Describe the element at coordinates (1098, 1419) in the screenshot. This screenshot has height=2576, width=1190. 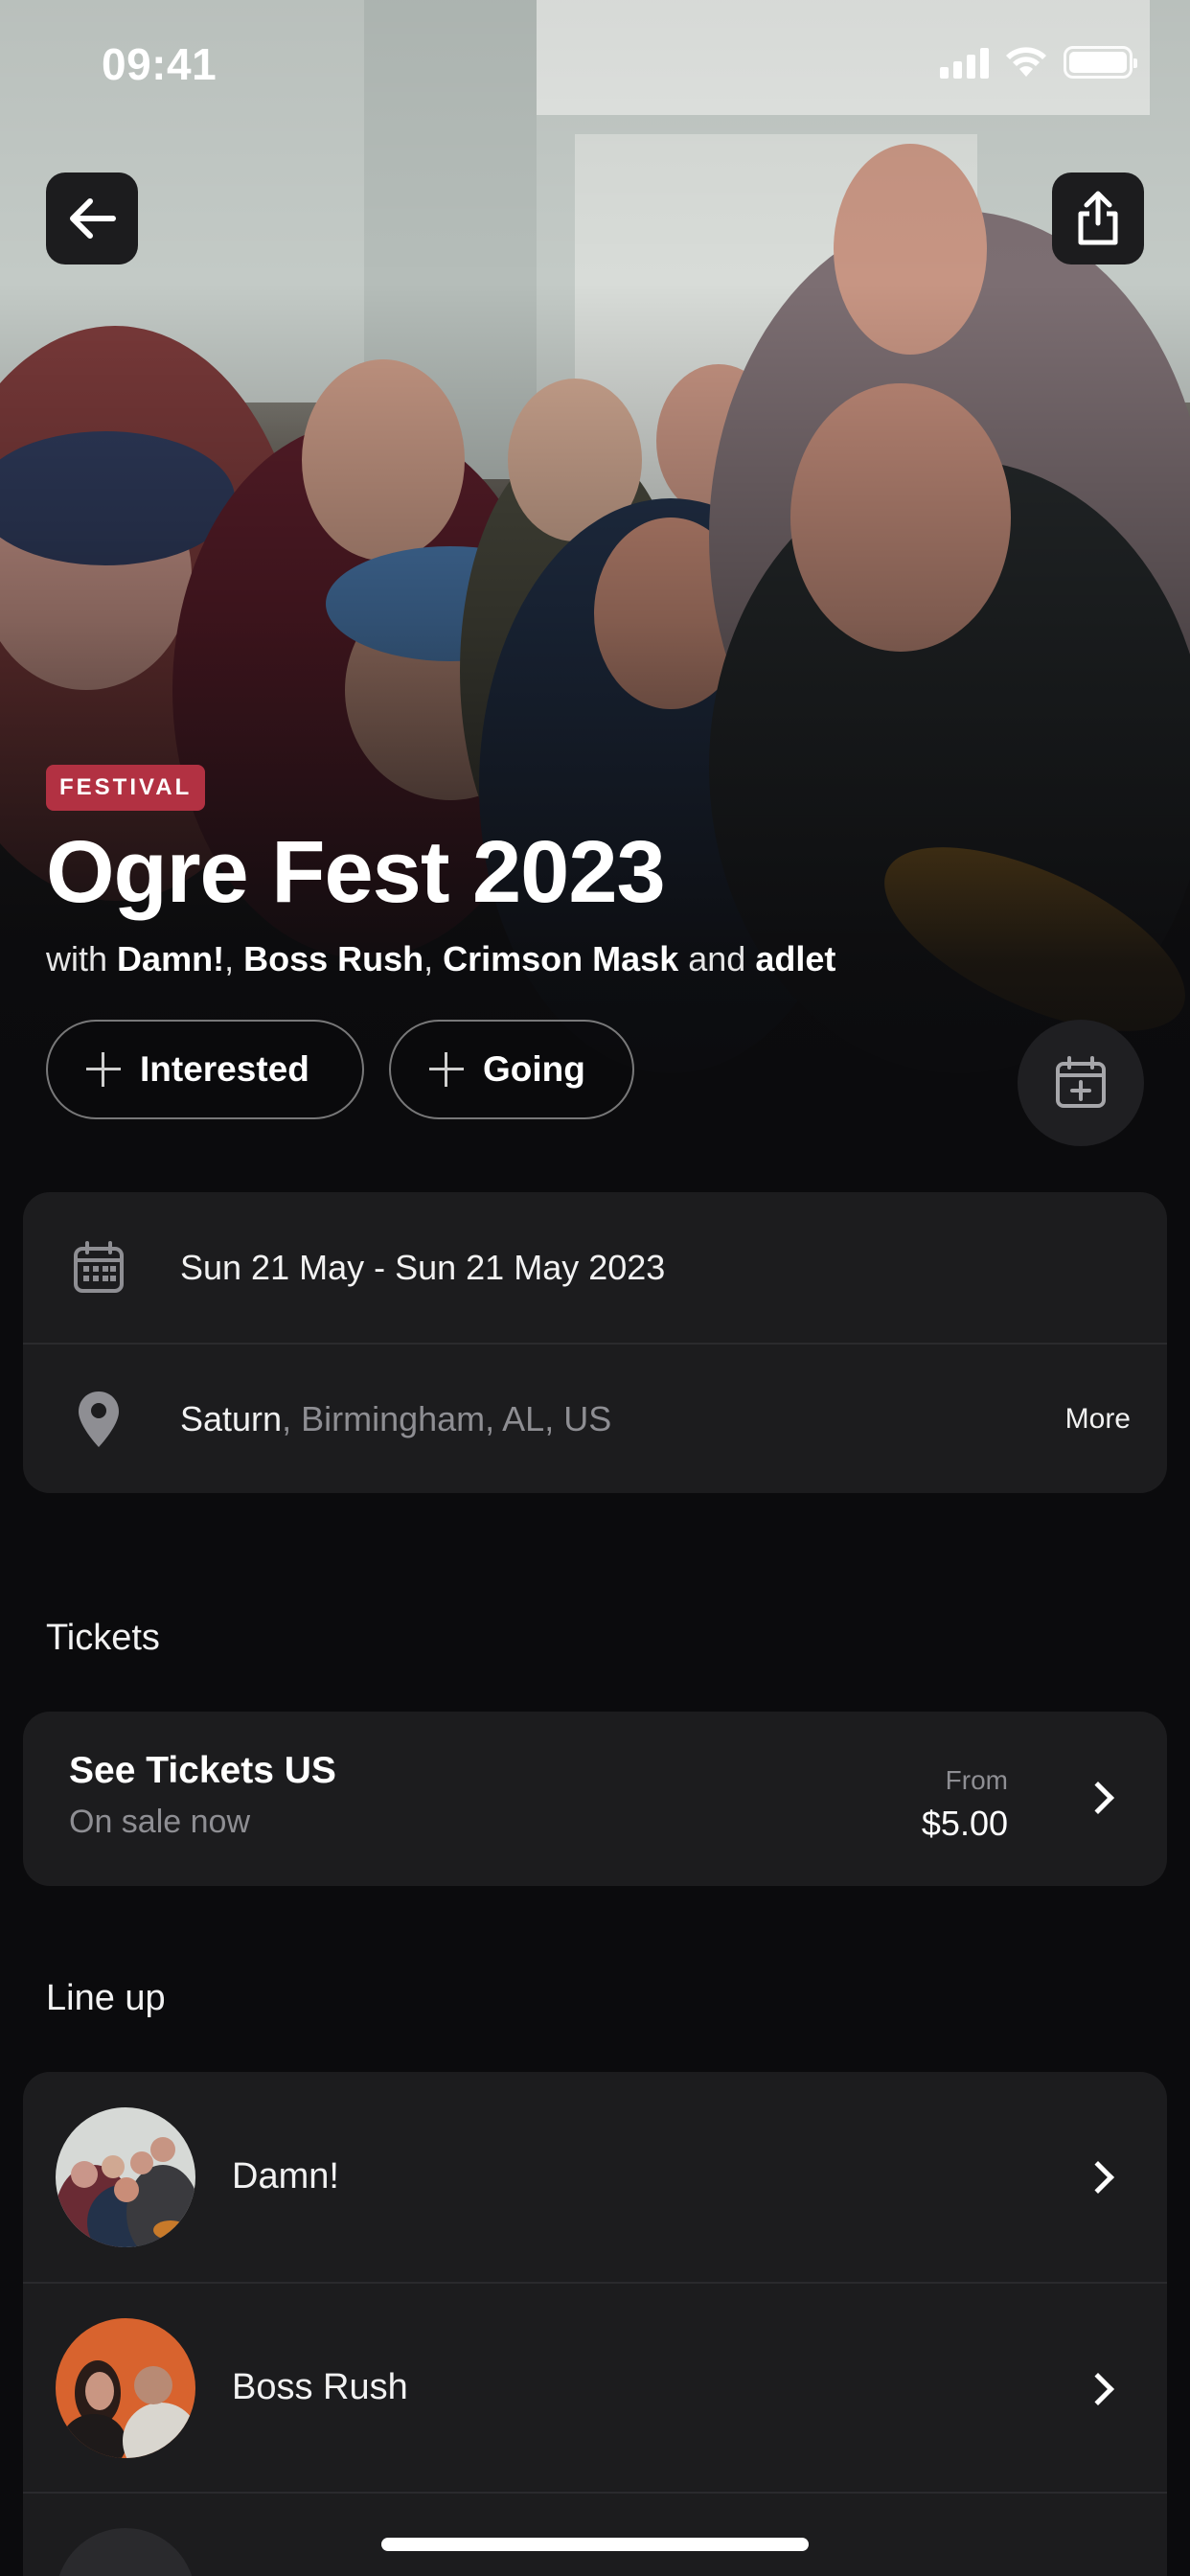
I see `more-location-link: More` at that location.